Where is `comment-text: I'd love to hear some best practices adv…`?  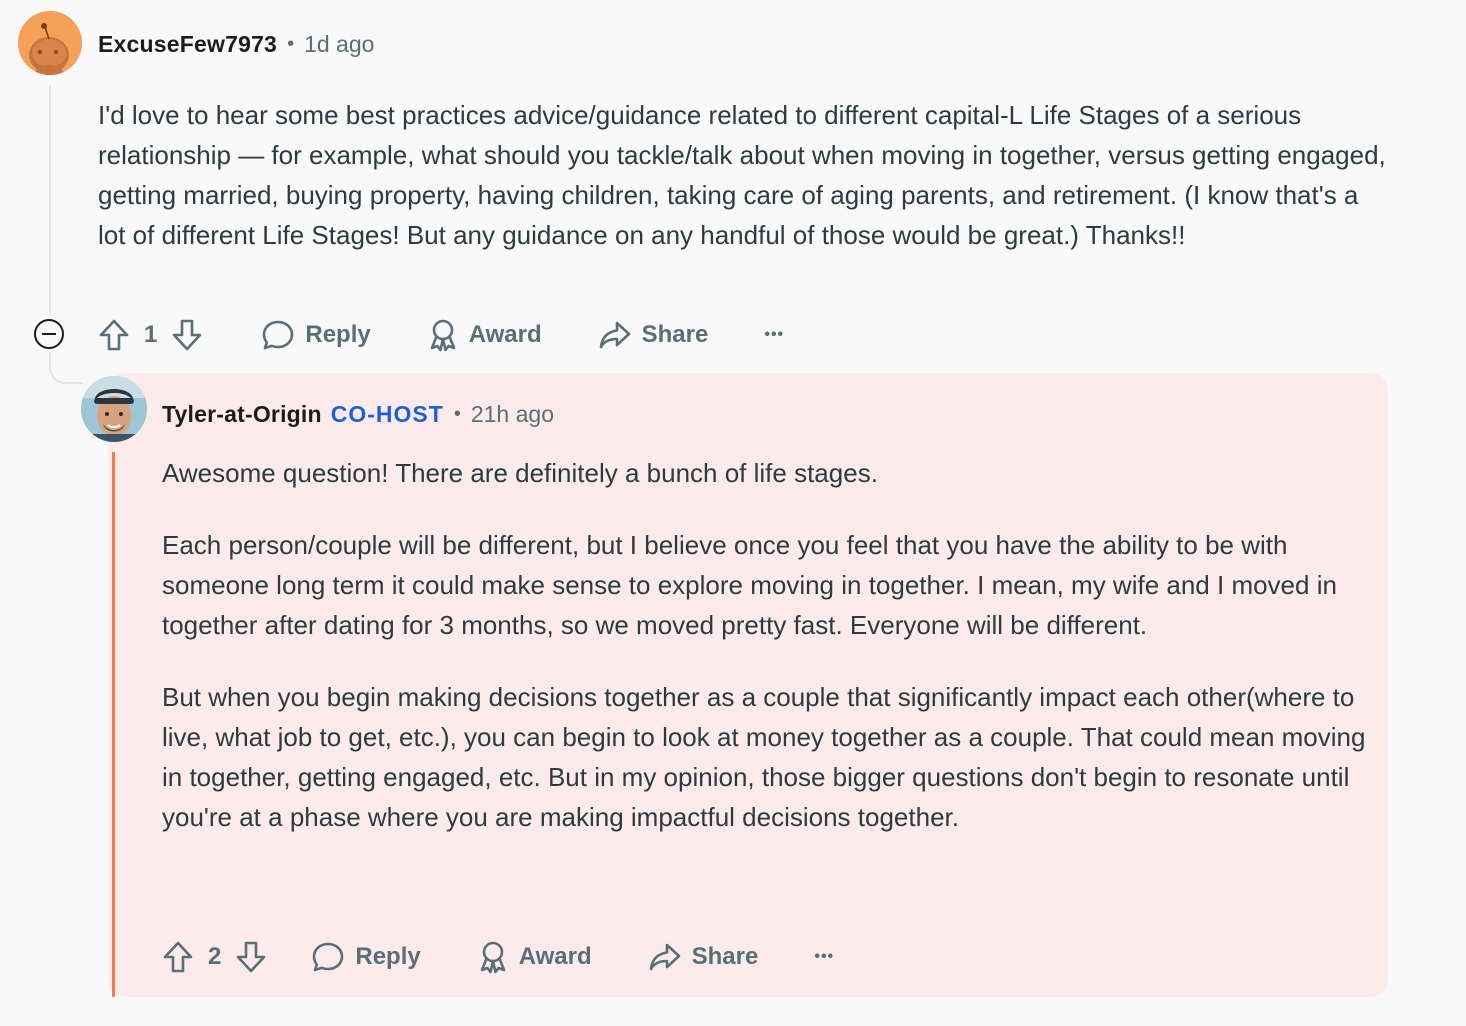
comment-text: I'd love to hear some best practices adv… is located at coordinates (742, 175).